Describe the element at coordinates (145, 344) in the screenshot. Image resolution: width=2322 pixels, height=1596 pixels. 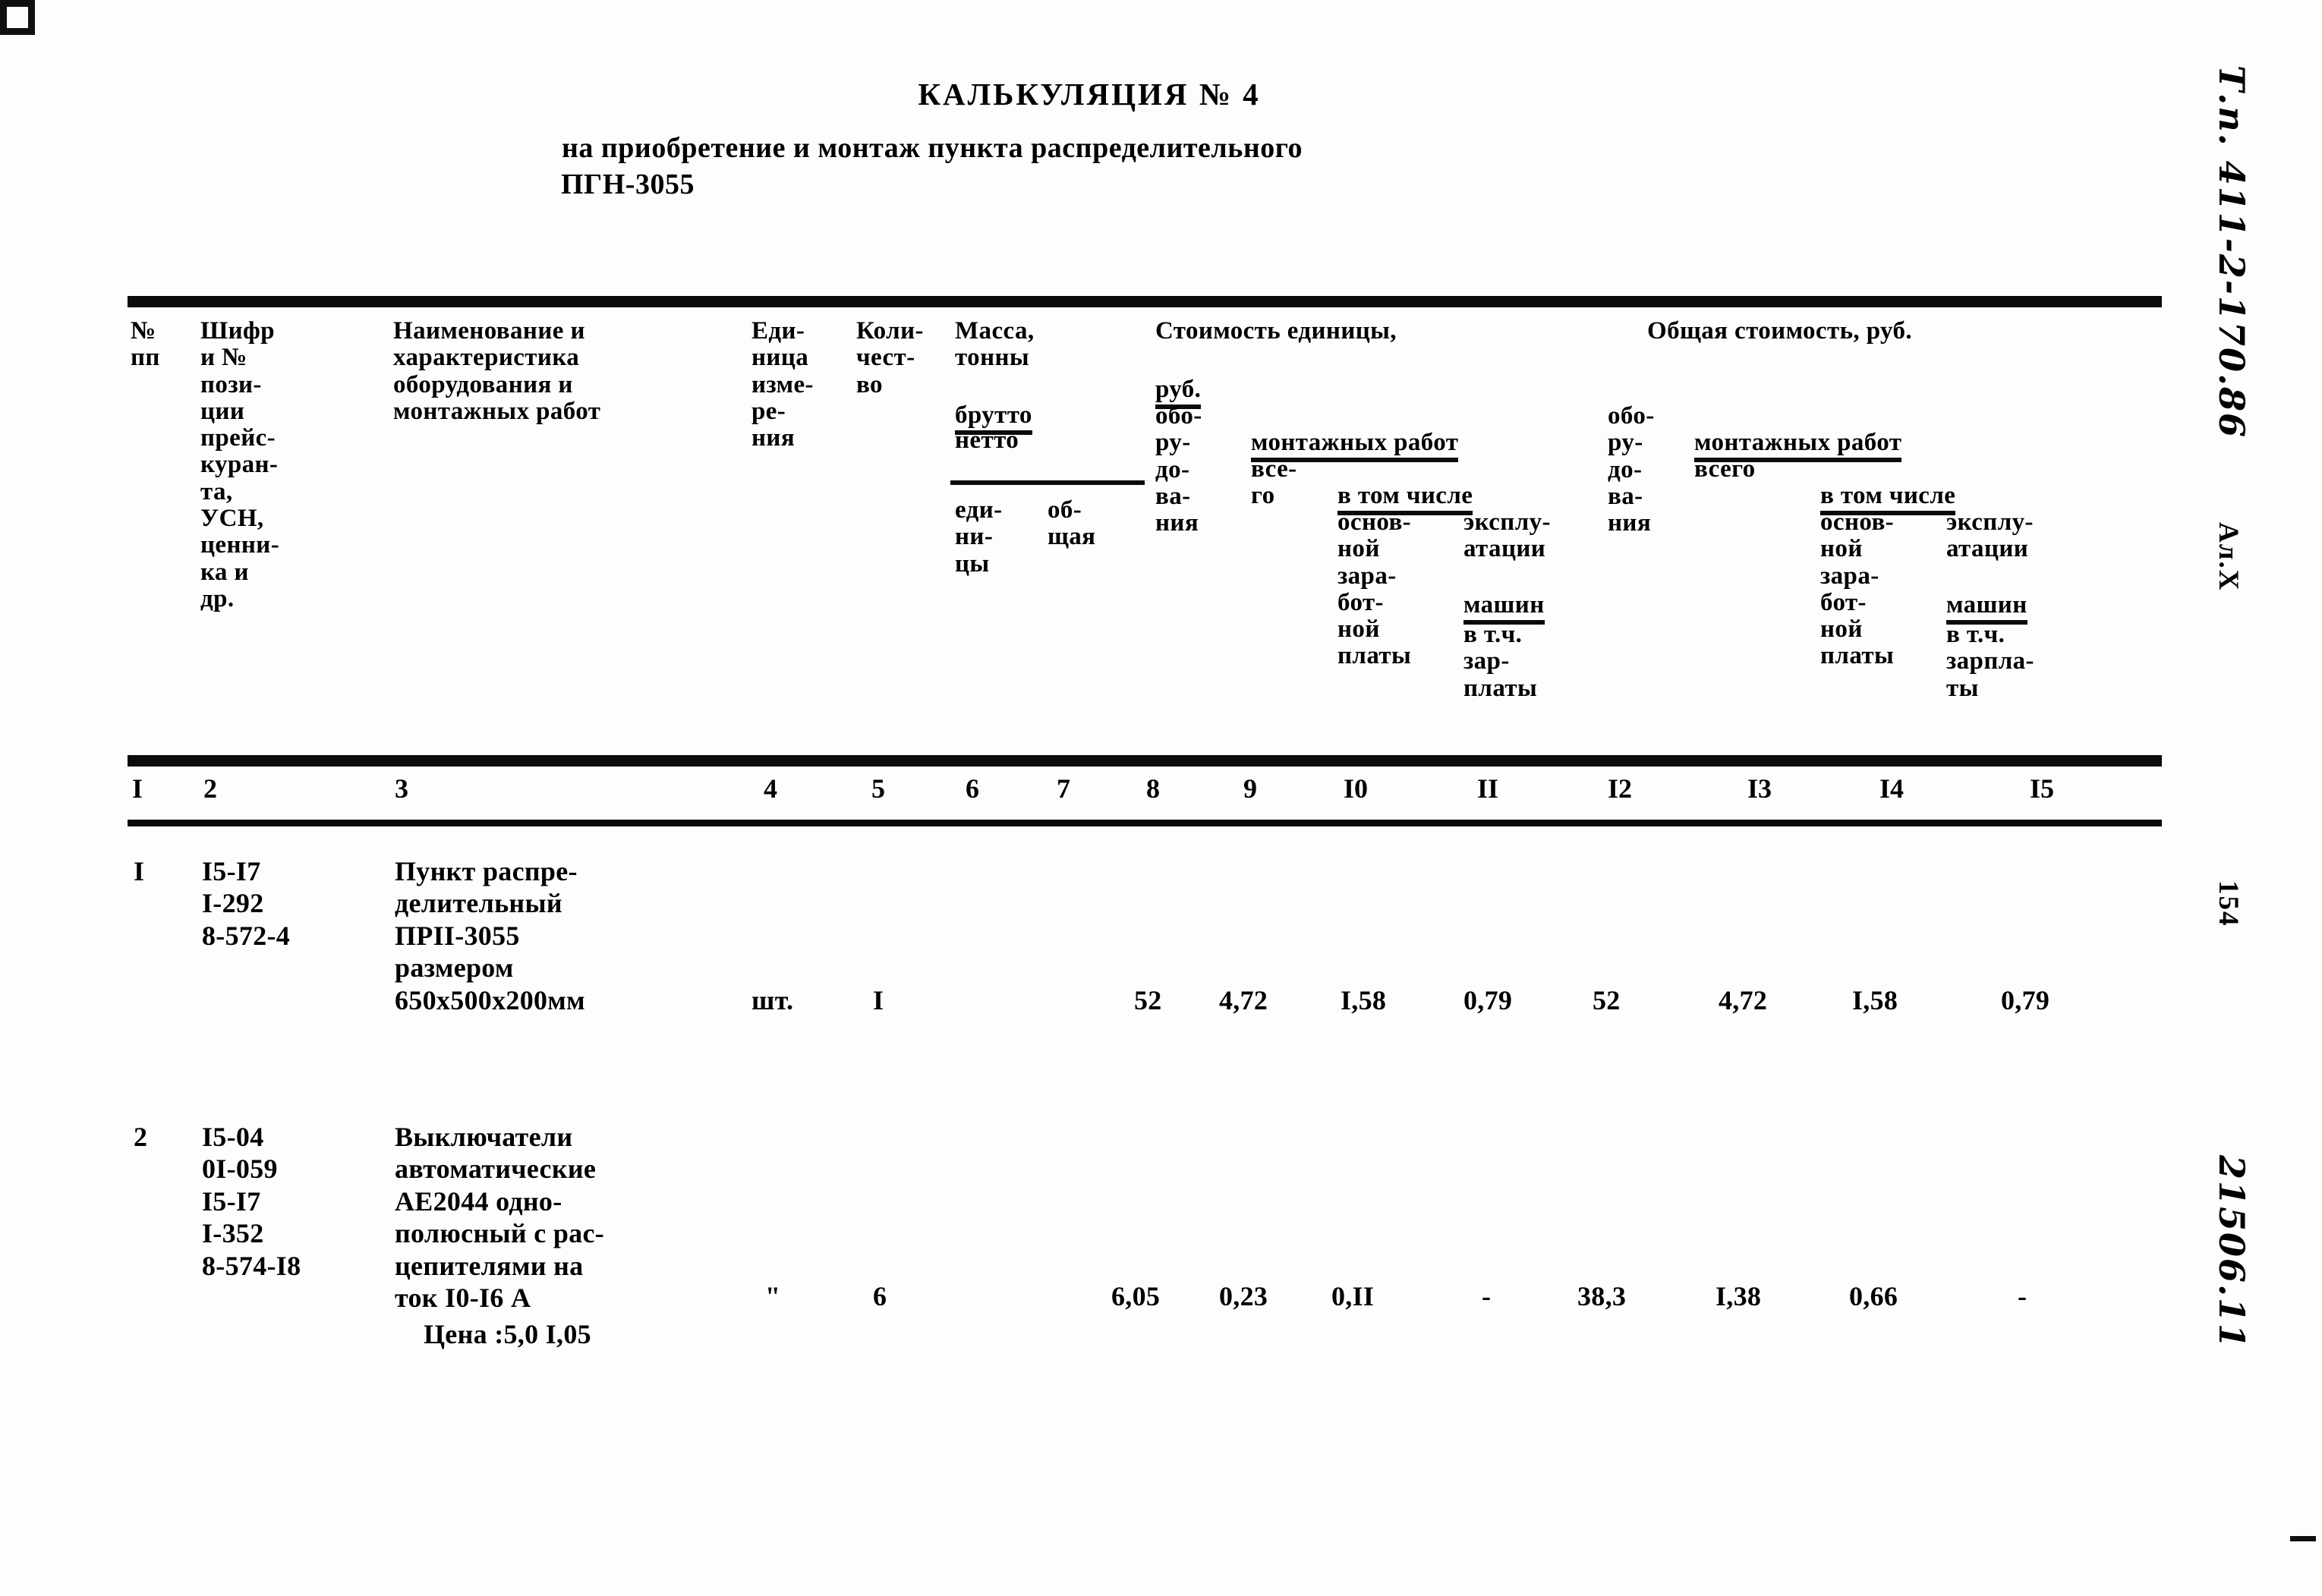
I see `header-col-1: № пп` at that location.